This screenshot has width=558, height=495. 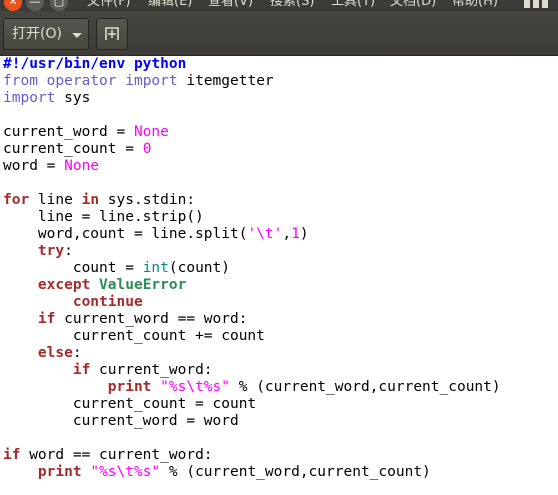 What do you see at coordinates (155, 268) in the screenshot?
I see `code-token: int` at bounding box center [155, 268].